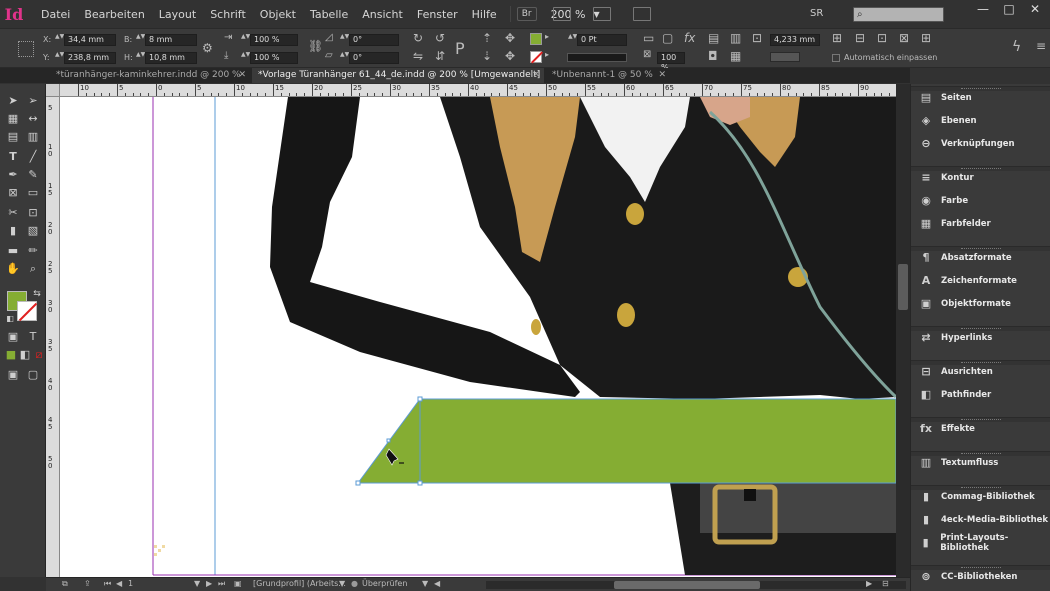  What do you see at coordinates (696, 585) in the screenshot?
I see `horizontal-scrollbar` at bounding box center [696, 585].